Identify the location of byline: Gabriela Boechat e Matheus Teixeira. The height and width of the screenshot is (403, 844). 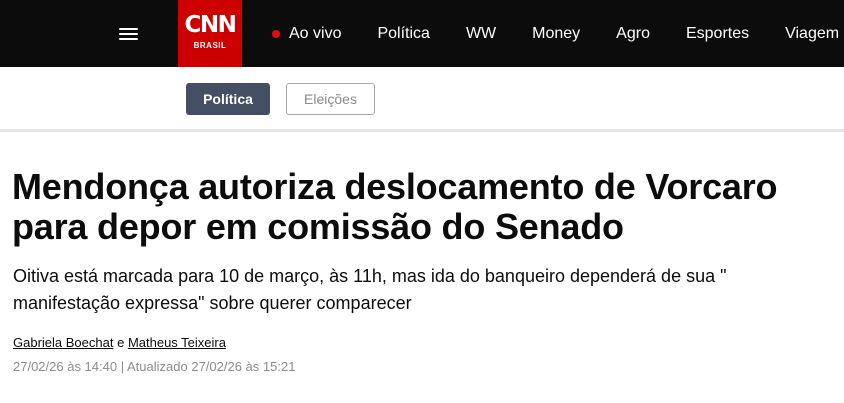
(119, 343).